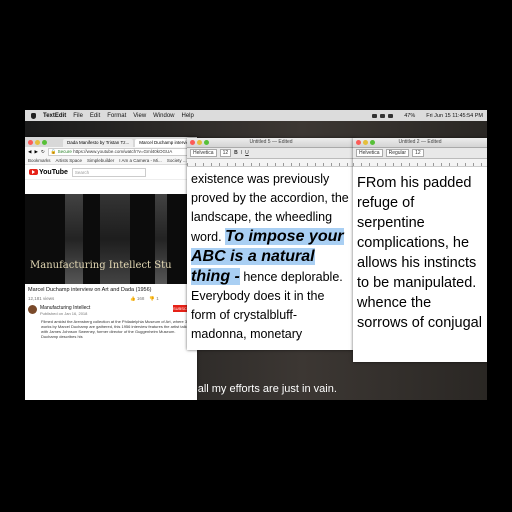 The image size is (512, 512). What do you see at coordinates (236, 153) in the screenshot?
I see `bold-icon: B` at bounding box center [236, 153].